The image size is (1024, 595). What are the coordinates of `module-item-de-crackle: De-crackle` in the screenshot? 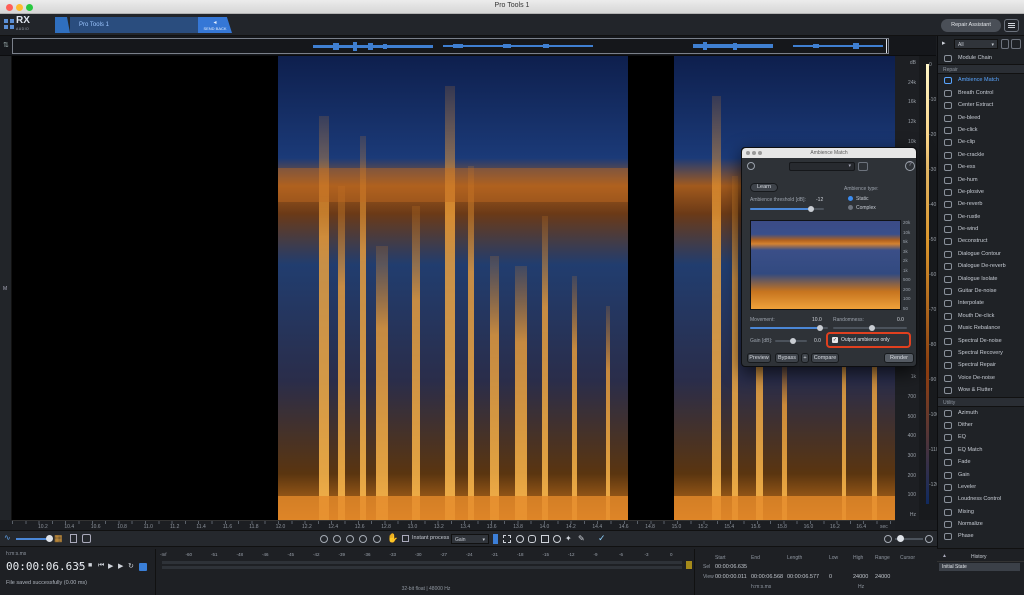 It's located at (981, 155).